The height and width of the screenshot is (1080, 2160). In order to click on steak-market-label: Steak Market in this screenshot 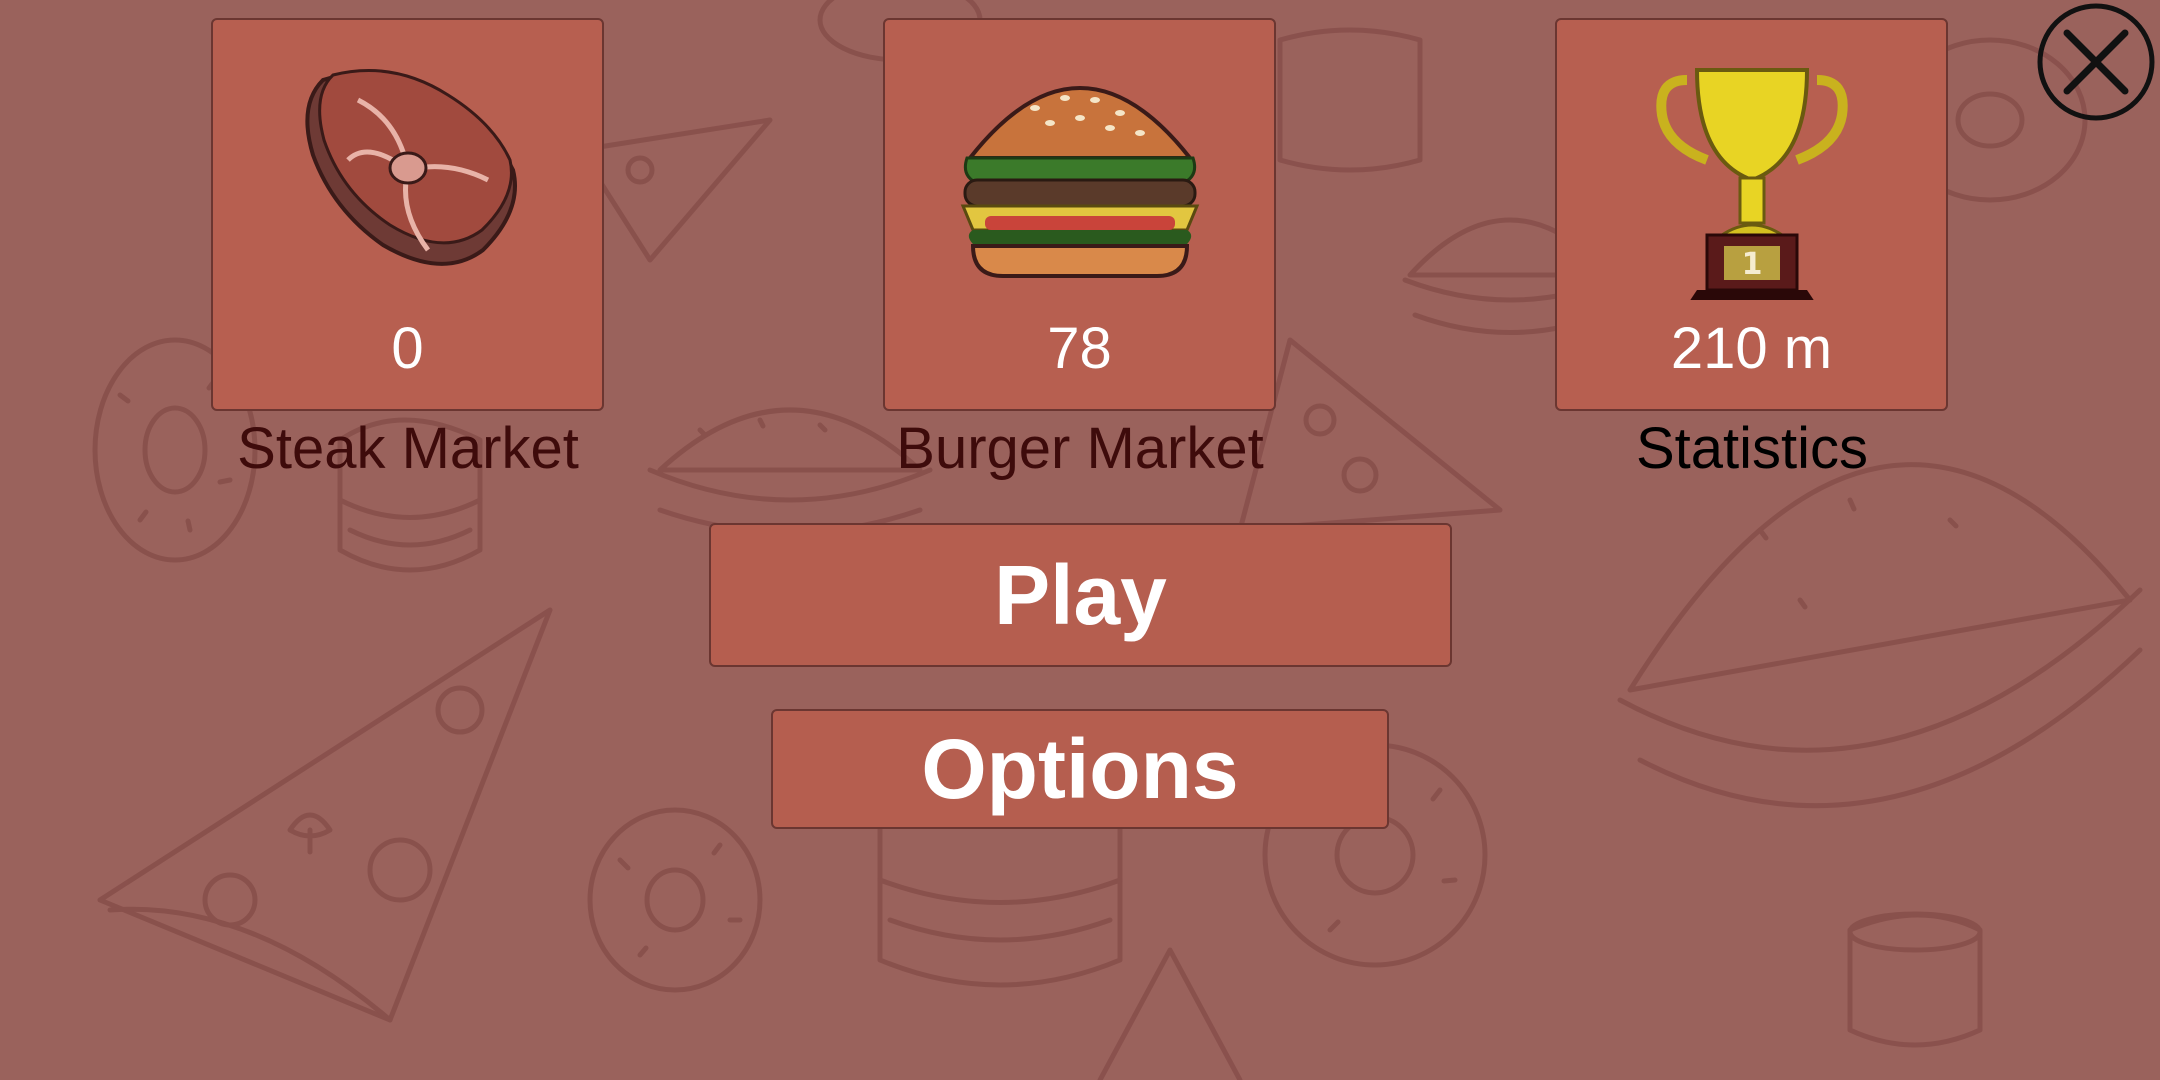, I will do `click(408, 449)`.